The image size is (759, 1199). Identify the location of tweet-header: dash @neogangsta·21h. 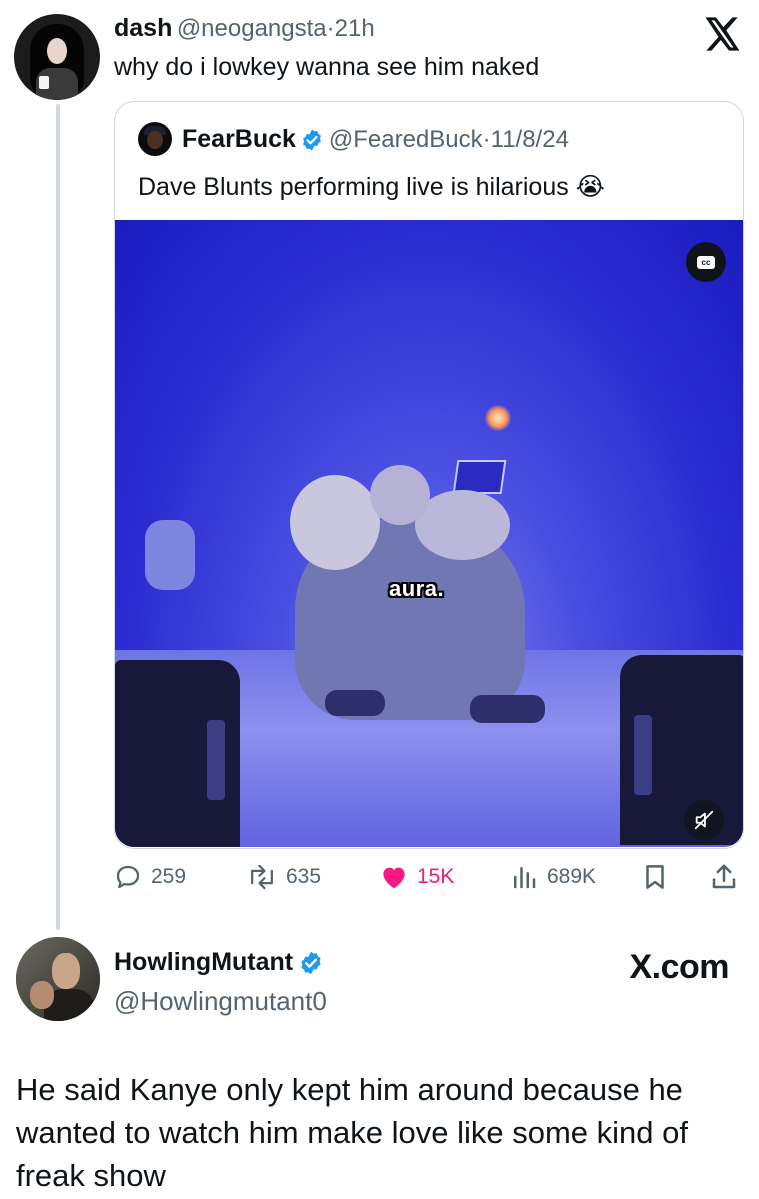
(244, 28).